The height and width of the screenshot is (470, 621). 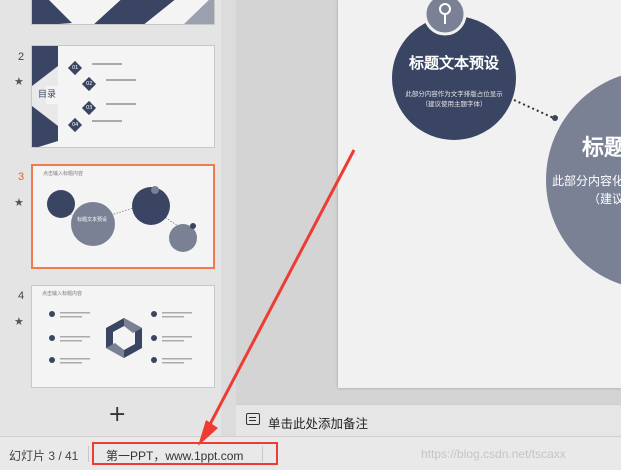 What do you see at coordinates (318, 422) in the screenshot?
I see `notes-placeholder: 单击此处添加备注` at bounding box center [318, 422].